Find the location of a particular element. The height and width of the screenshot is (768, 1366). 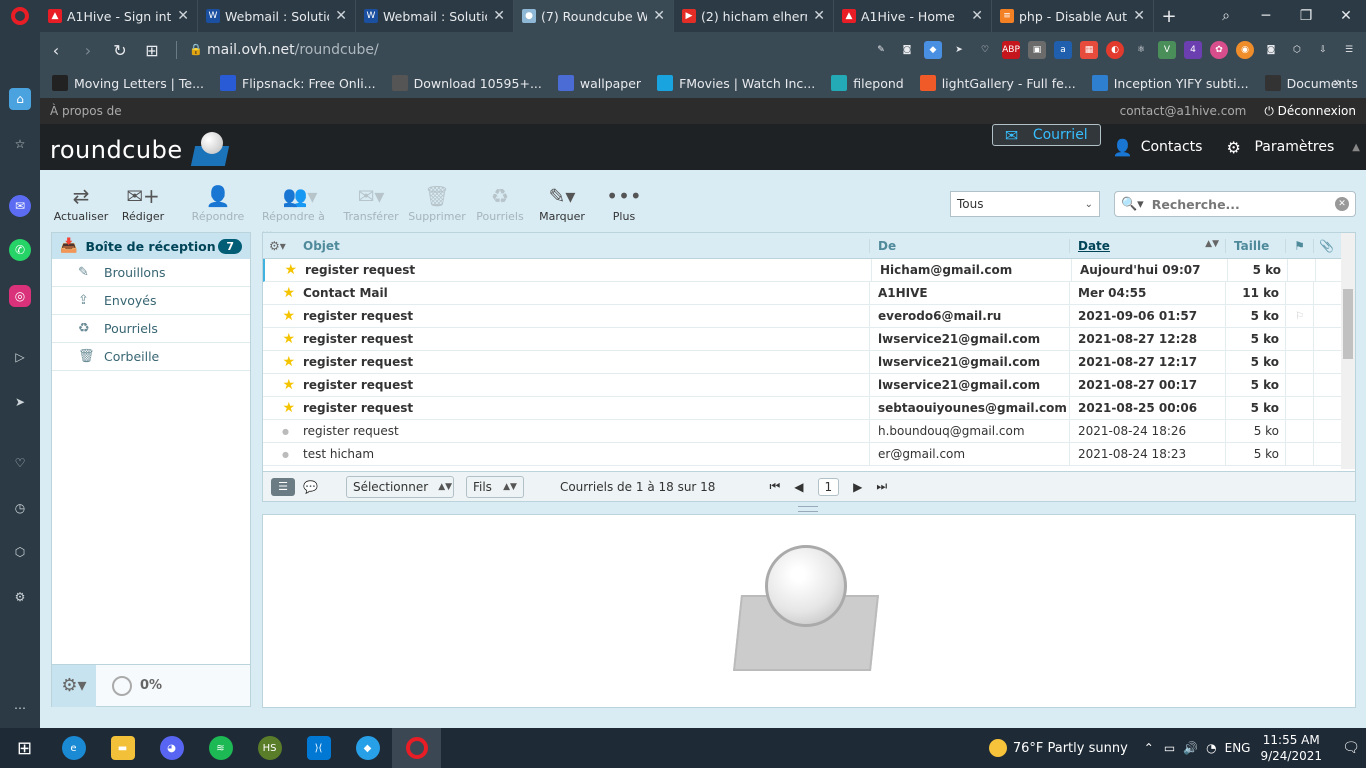

folder-junk: ♻ Pourriels is located at coordinates (151, 329).